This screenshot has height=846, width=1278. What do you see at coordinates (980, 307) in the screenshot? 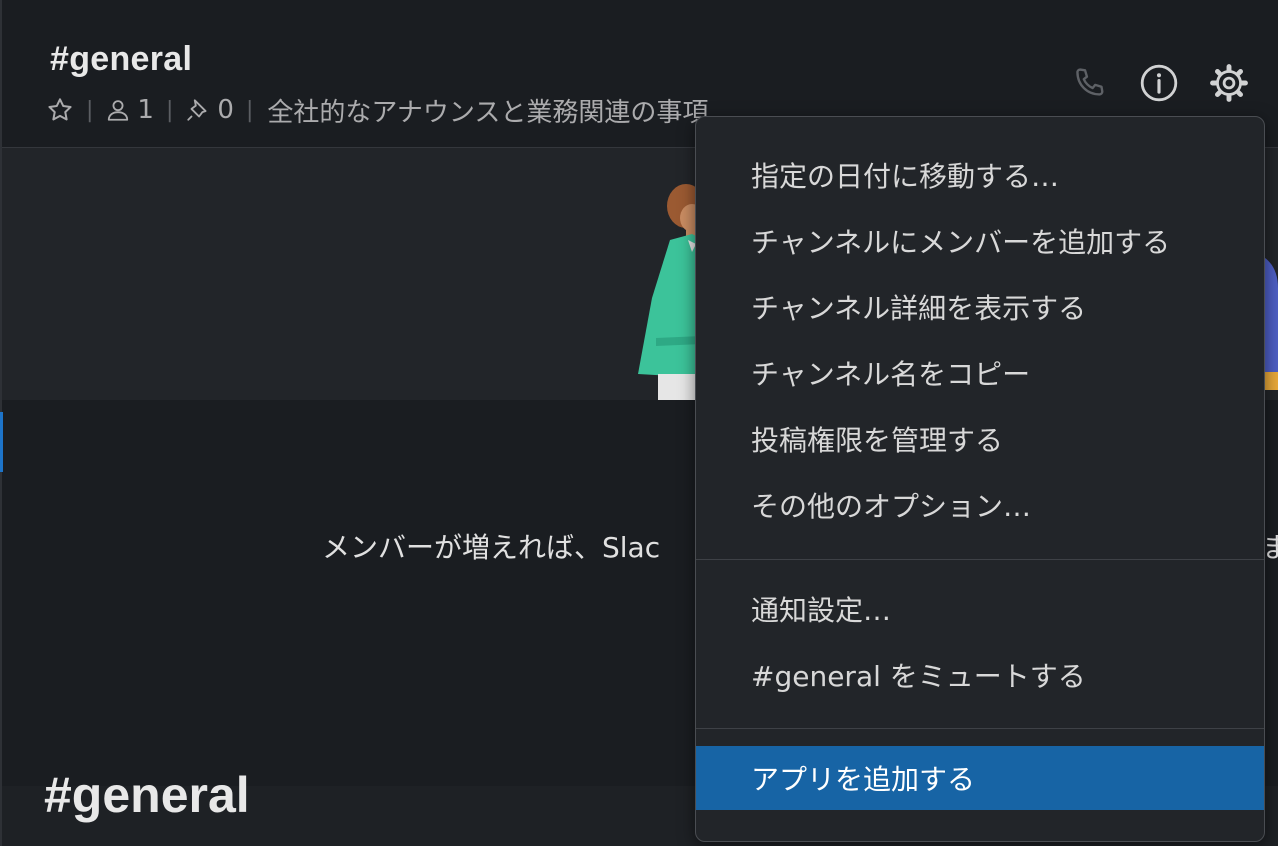
I see `menu-item-view-details: チャンネル詳細を表示する` at bounding box center [980, 307].